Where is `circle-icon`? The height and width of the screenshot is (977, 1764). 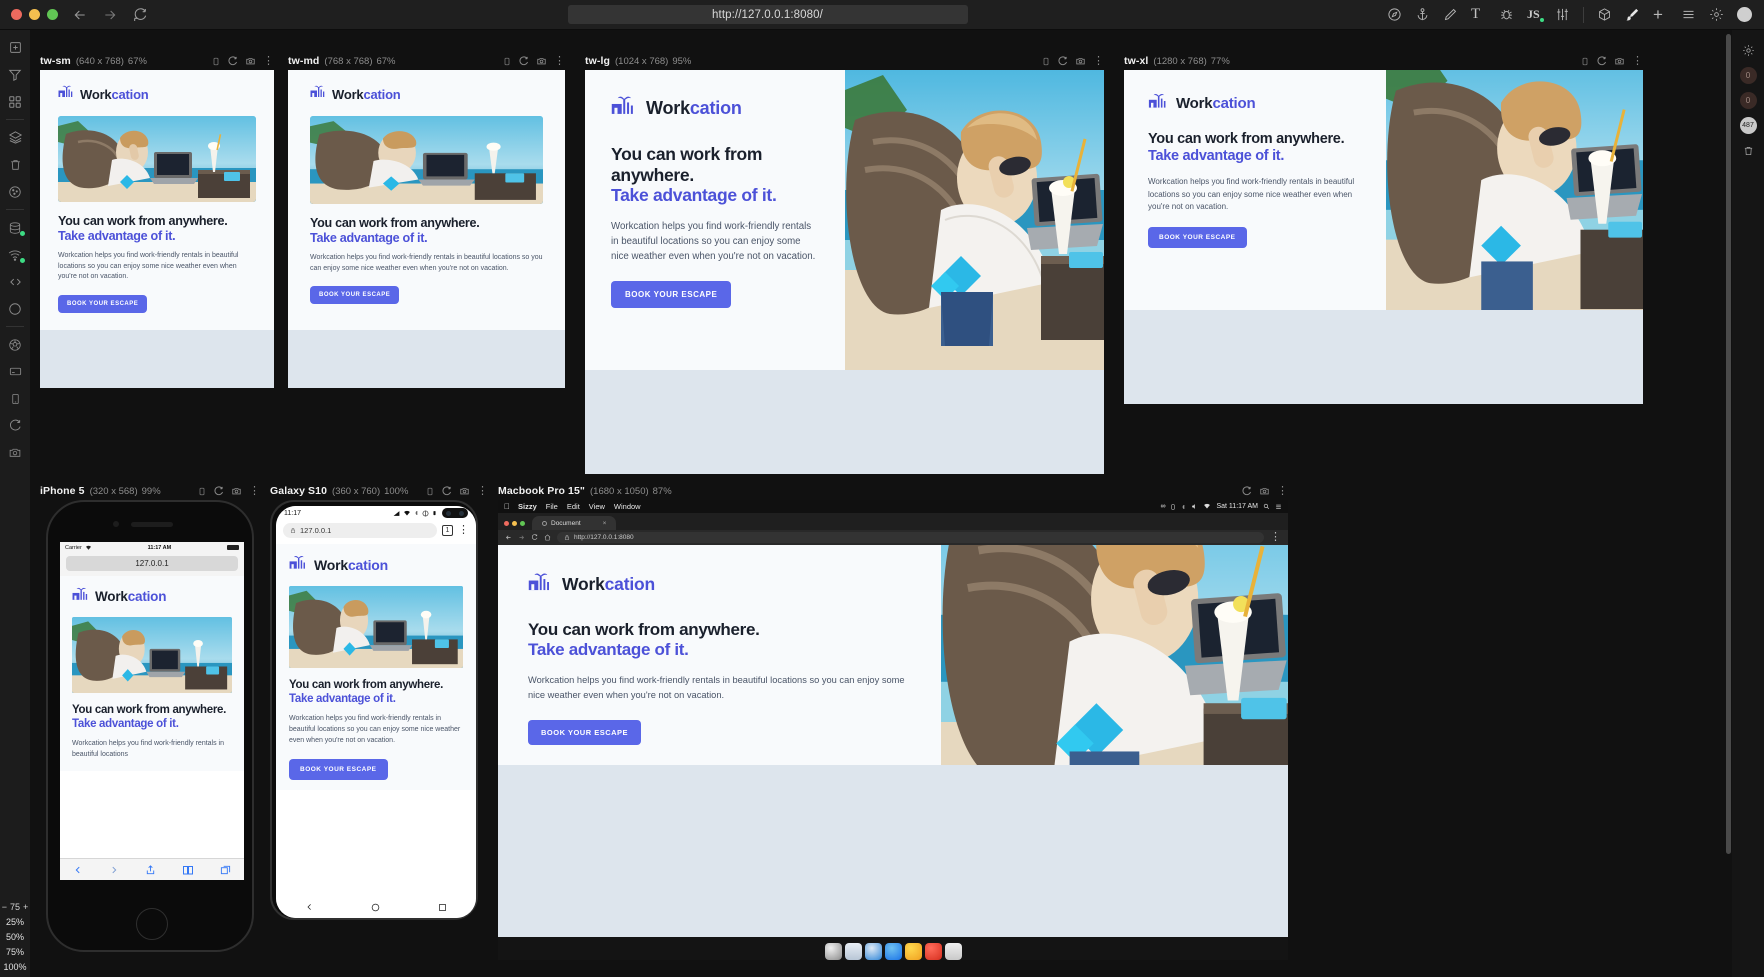
circle-icon is located at coordinates (15, 308).